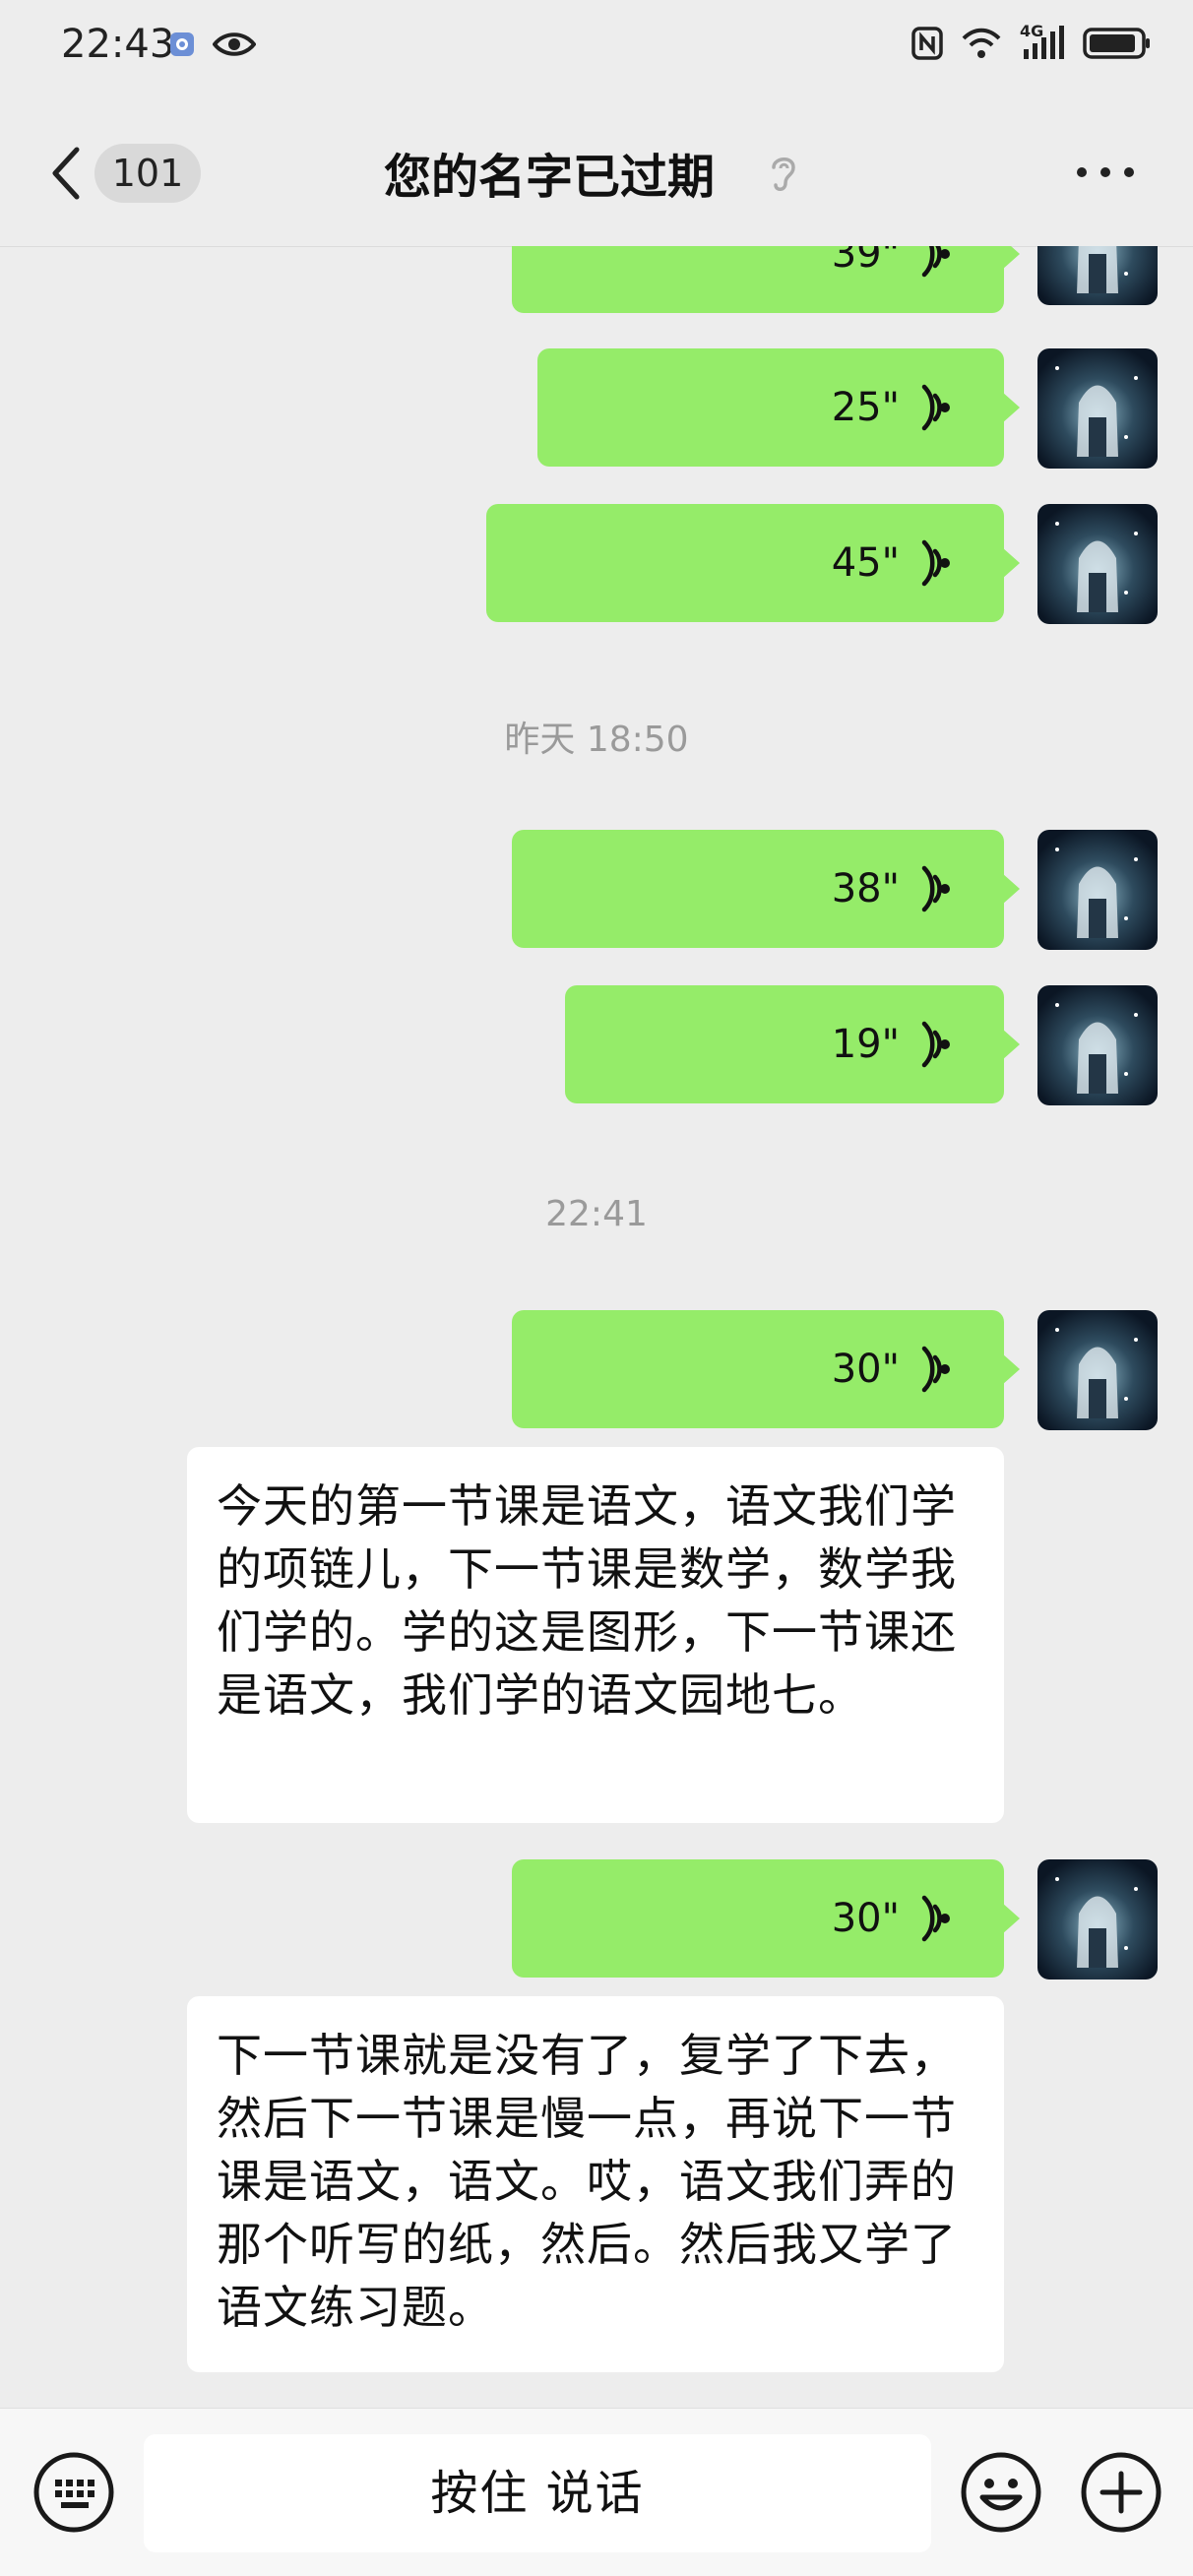 The width and height of the screenshot is (1193, 2576). Describe the element at coordinates (792, 1044) in the screenshot. I see `voice-message-bubble: 19"` at that location.